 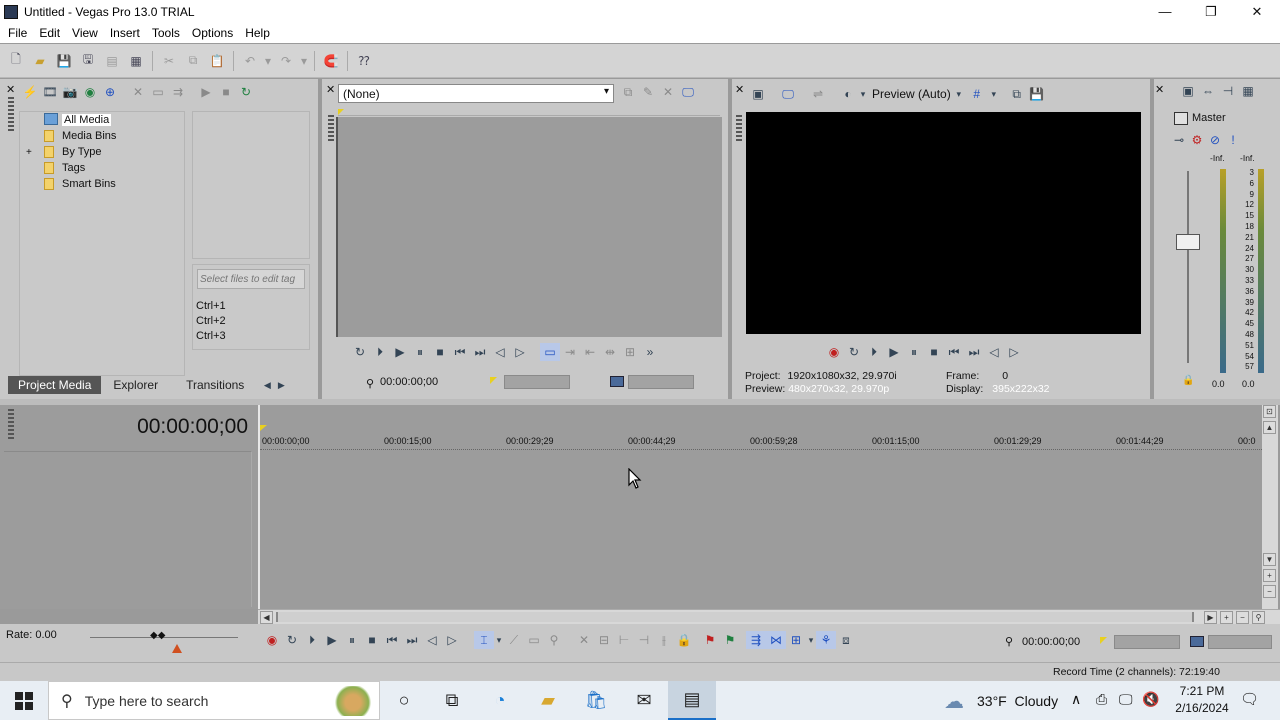 What do you see at coordinates (499, 640) in the screenshot?
I see `edit-tool-dropdown-icon: ▾` at bounding box center [499, 640].